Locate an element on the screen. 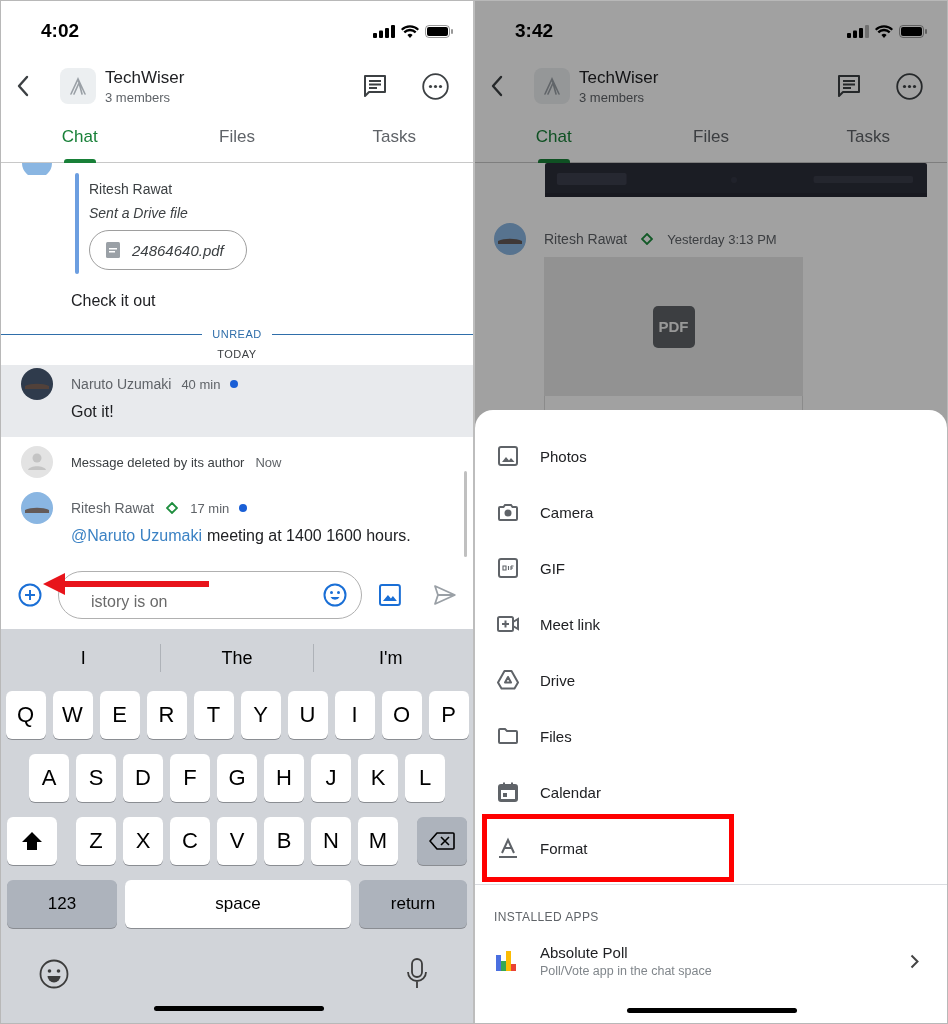 This screenshot has height=1024, width=948. photos-icon is located at coordinates (508, 456).